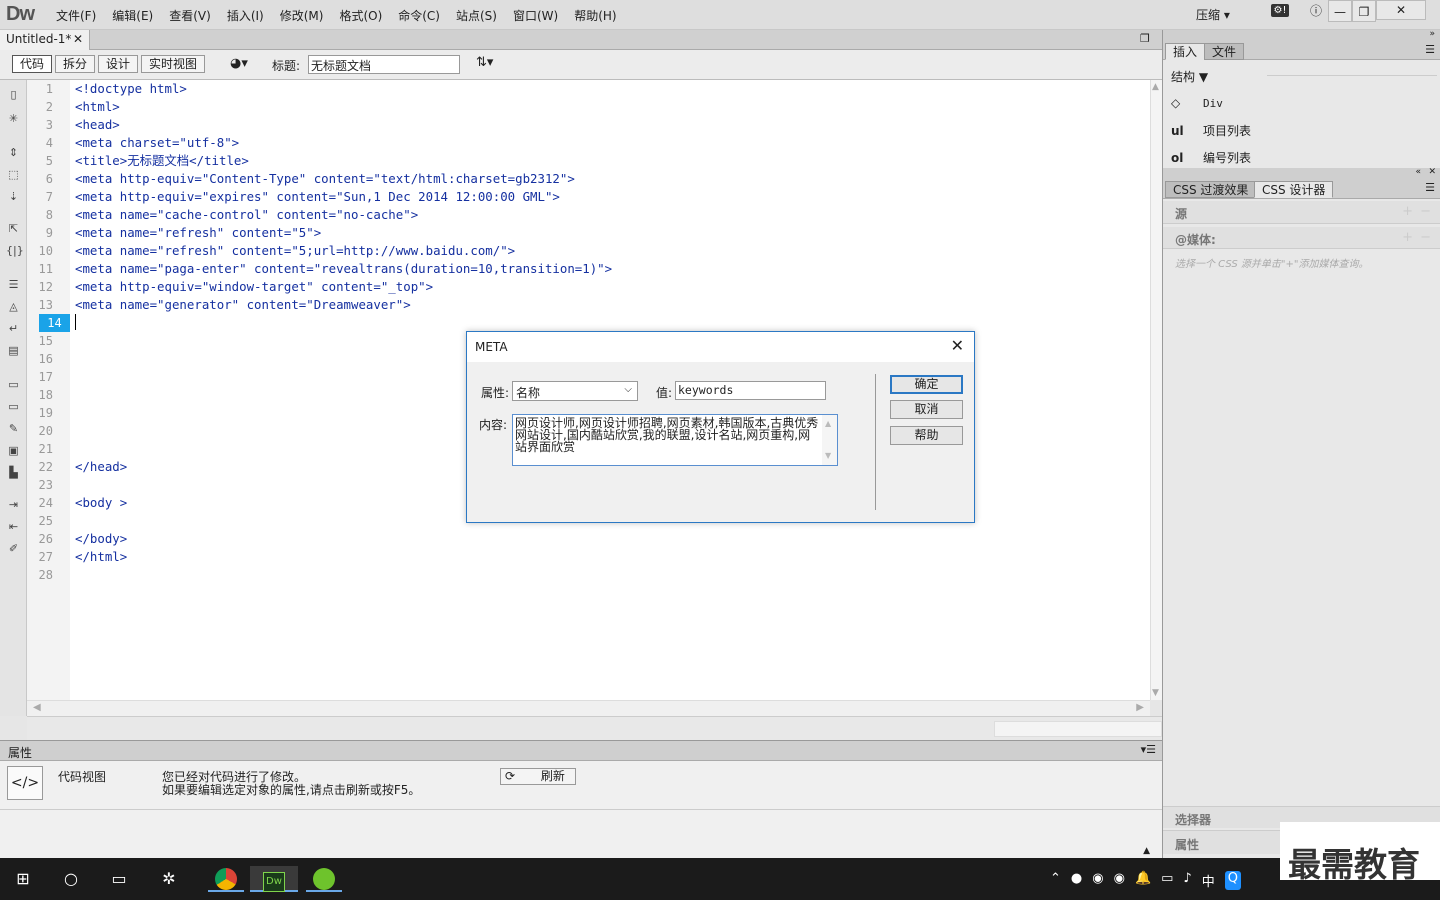 Image resolution: width=1440 pixels, height=900 pixels. I want to click on insert-category-dropdown: 结构 ▼, so click(1189, 76).